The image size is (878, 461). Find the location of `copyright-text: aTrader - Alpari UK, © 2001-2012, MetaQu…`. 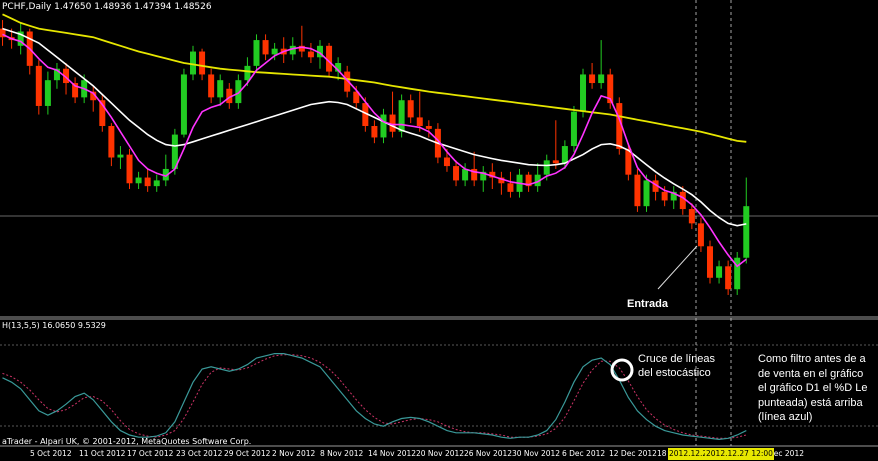

copyright-text: aTrader - Alpari UK, © 2001-2012, MetaQu… is located at coordinates (127, 441).